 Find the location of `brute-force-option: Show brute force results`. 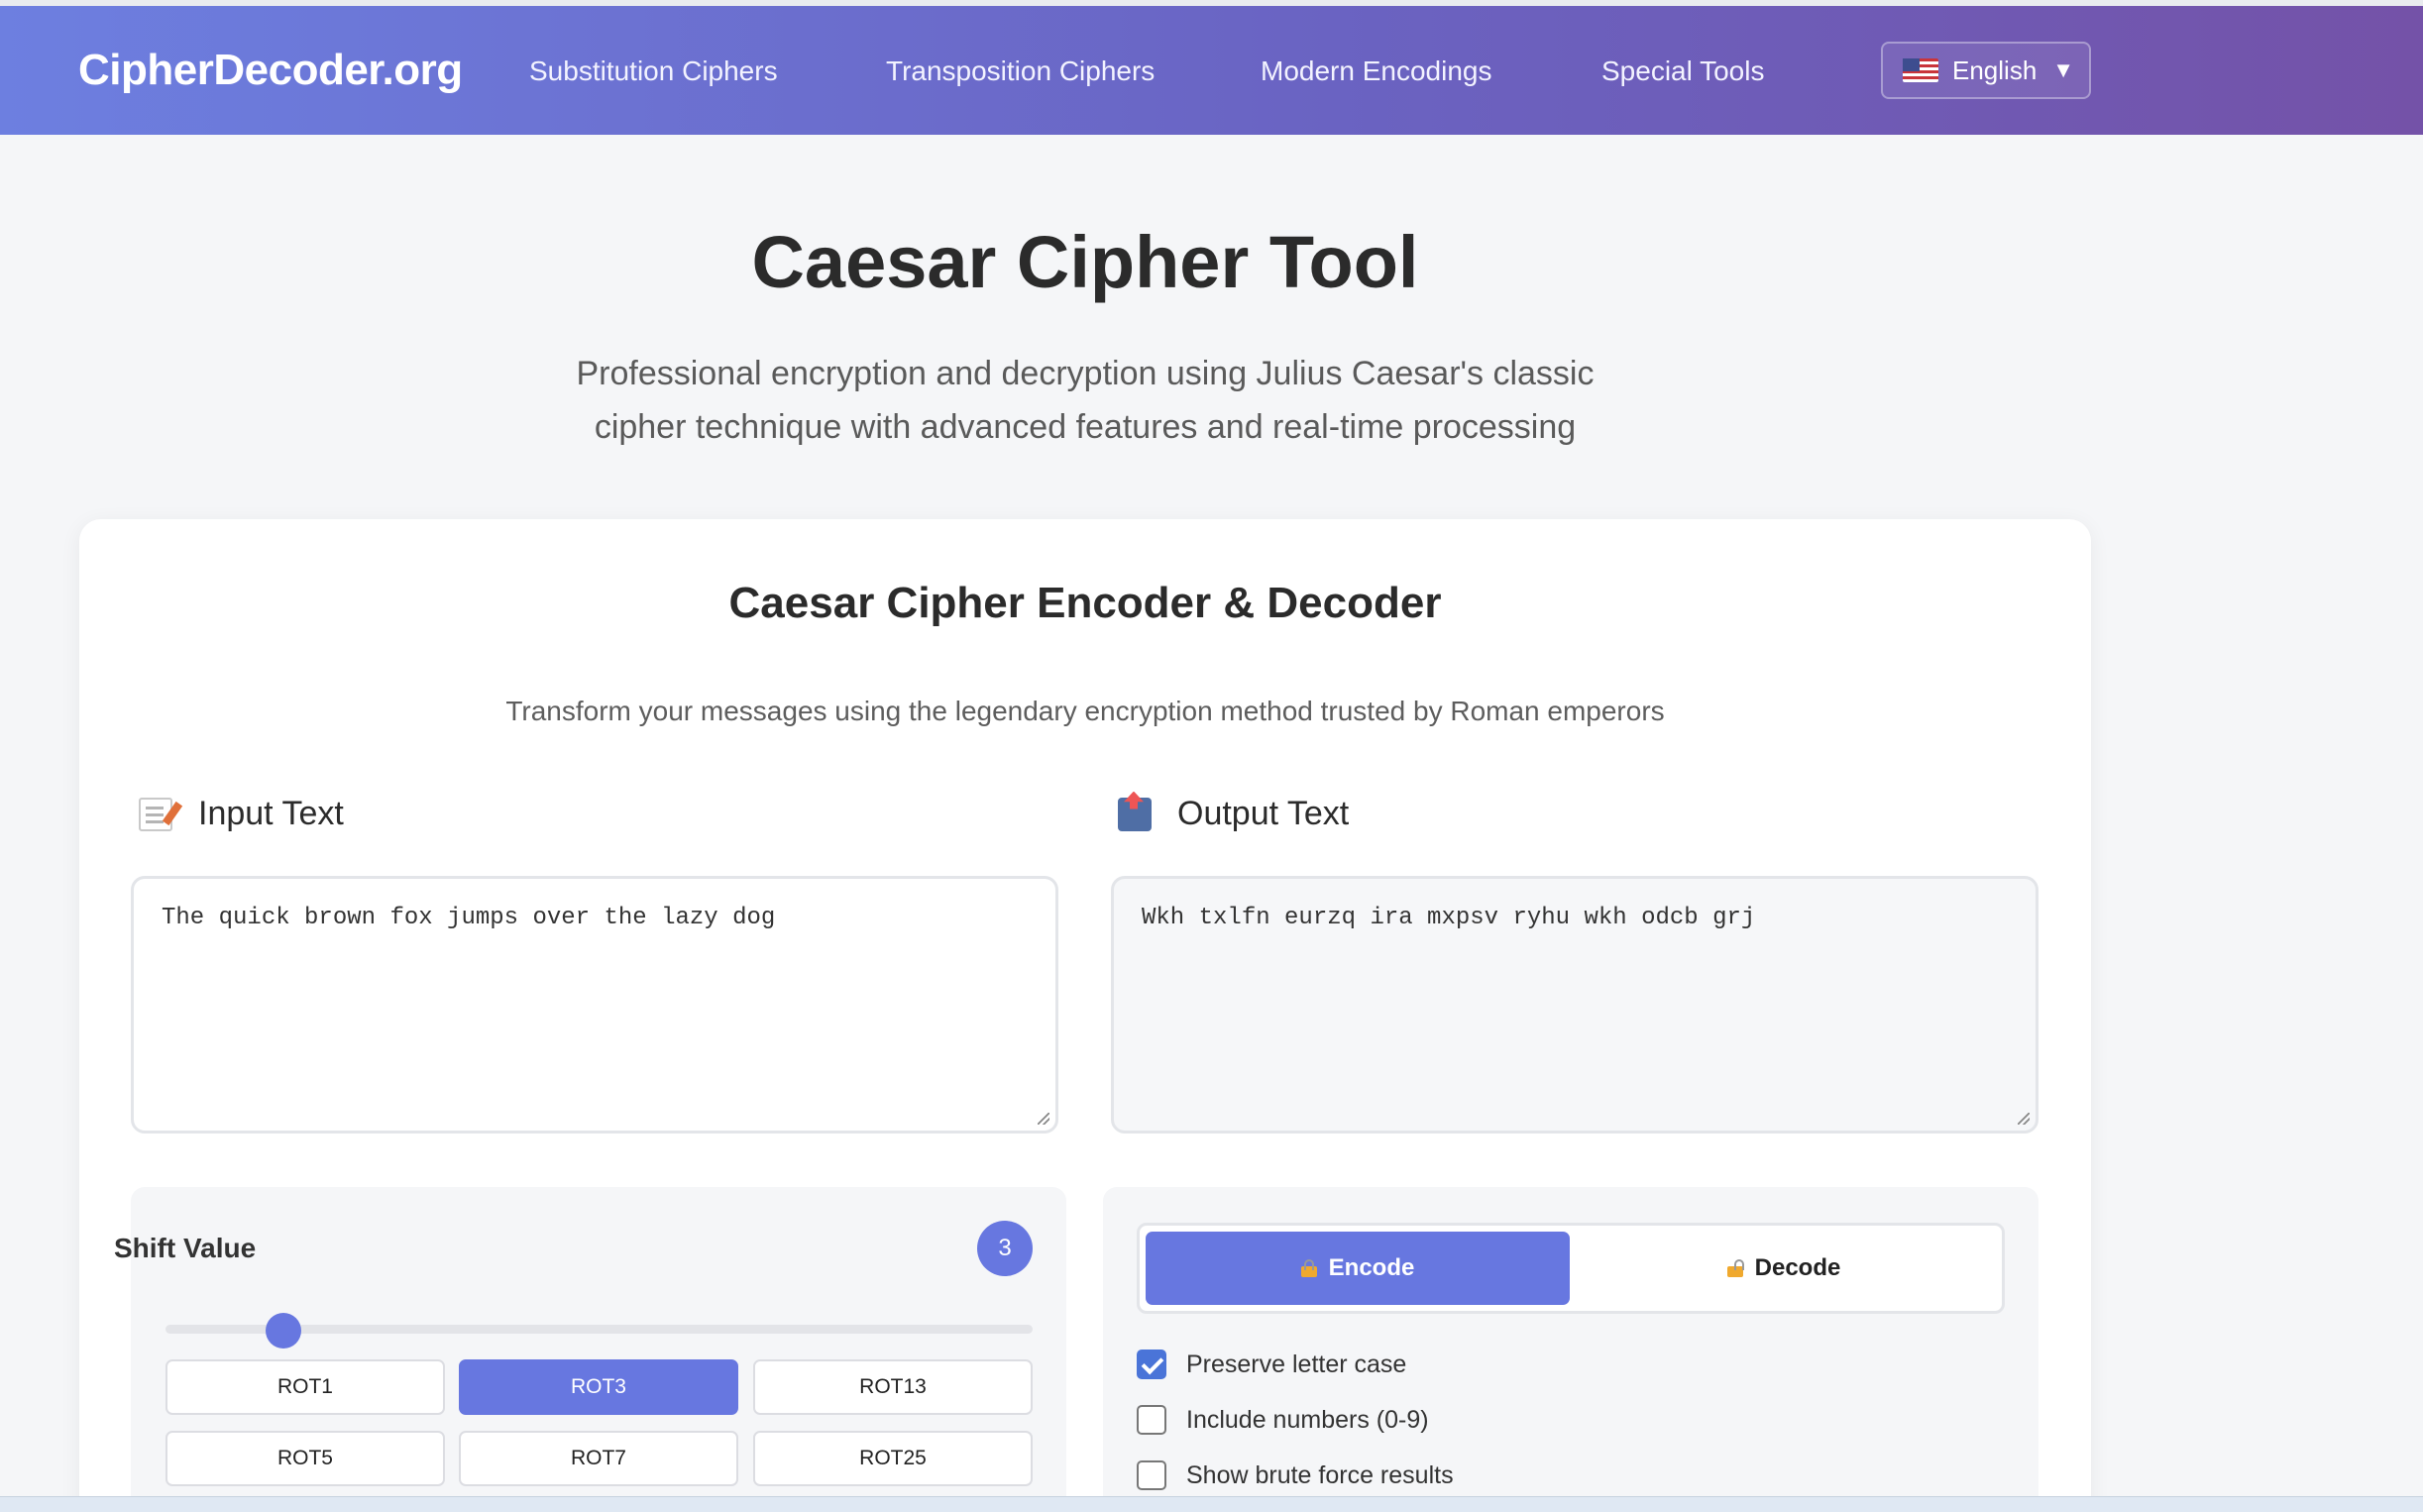

brute-force-option: Show brute force results is located at coordinates (1295, 1475).